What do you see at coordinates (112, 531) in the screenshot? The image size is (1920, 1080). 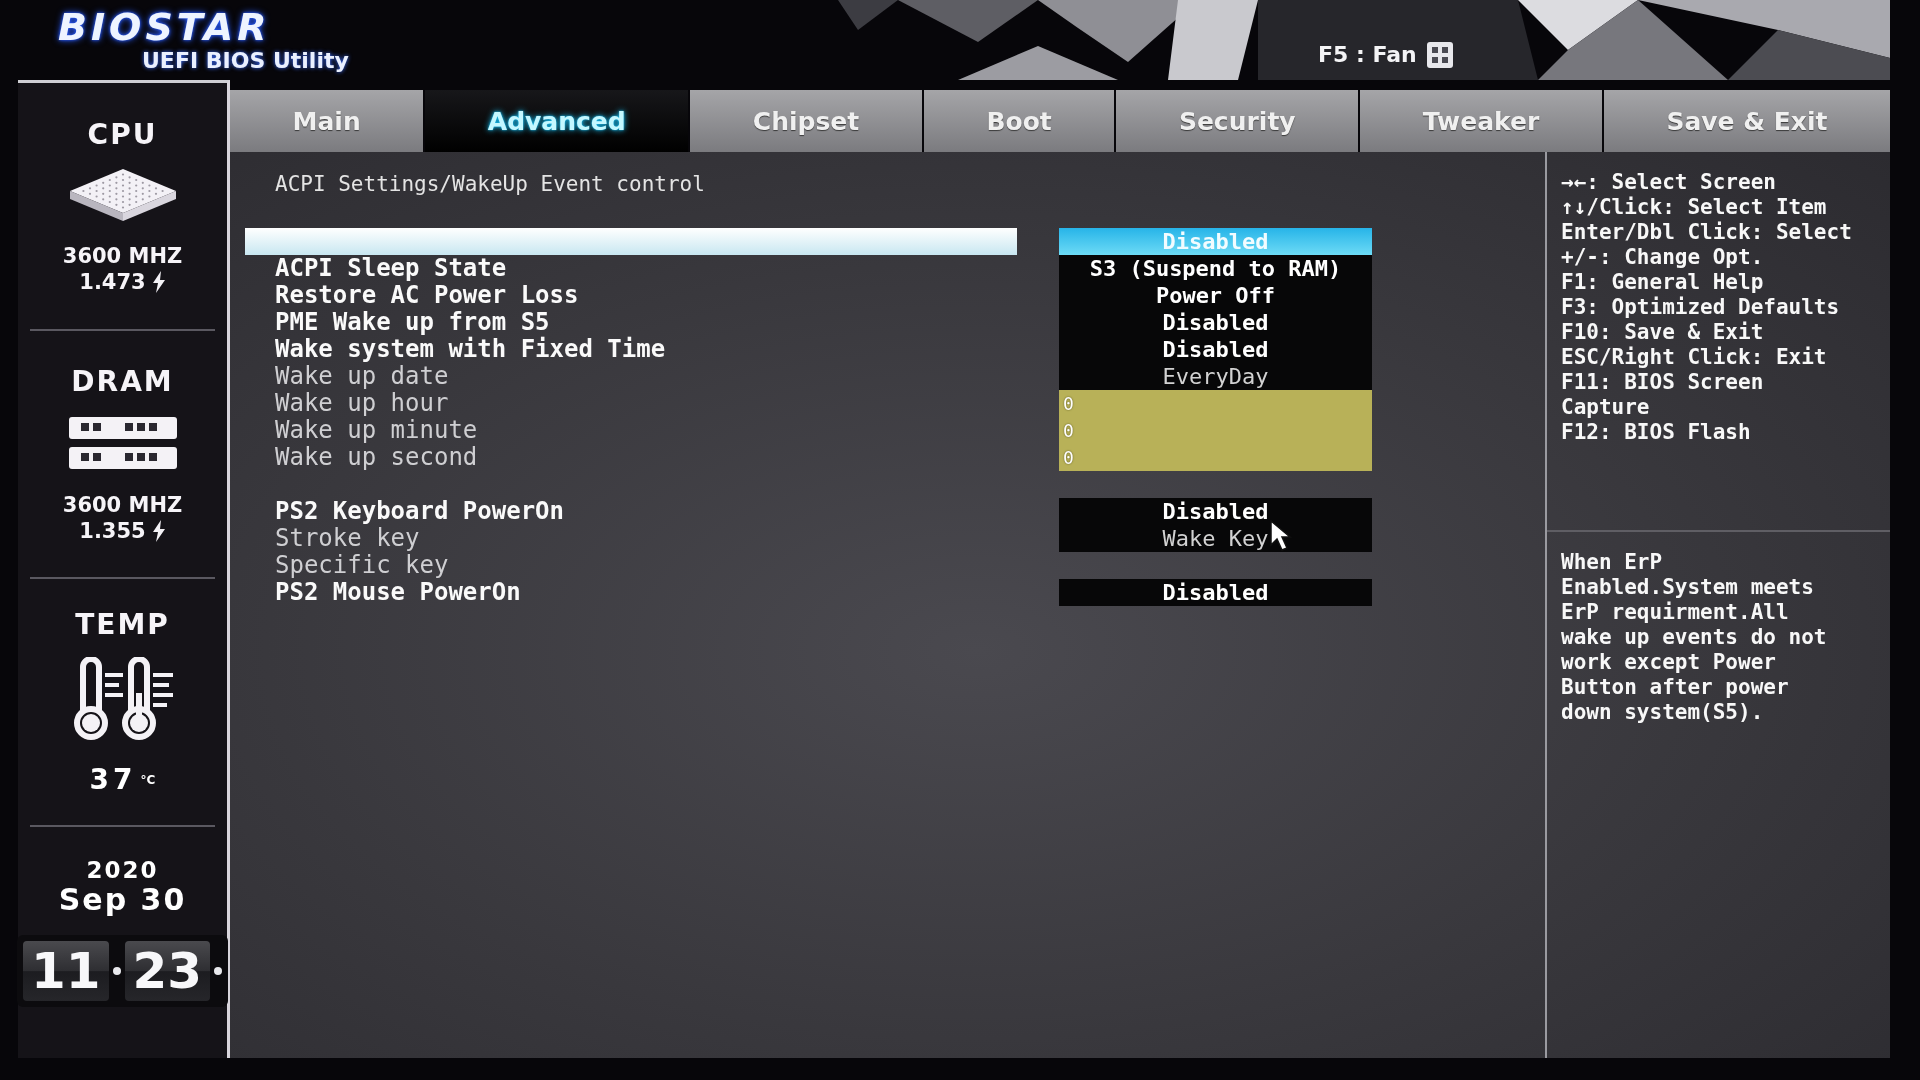 I see `voltage-reading: 1.355` at bounding box center [112, 531].